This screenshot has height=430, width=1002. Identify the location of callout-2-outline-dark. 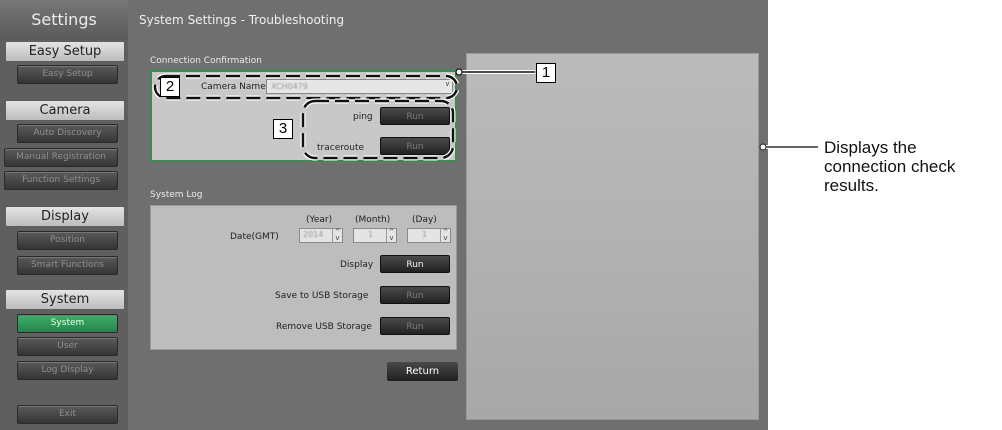
(306, 87).